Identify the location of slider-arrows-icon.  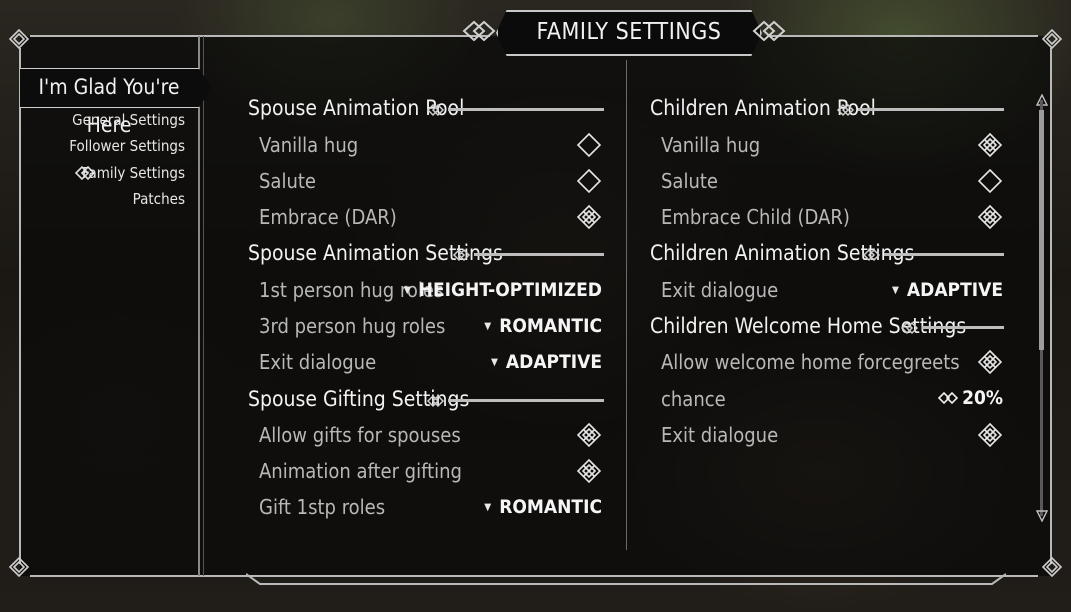
(948, 398).